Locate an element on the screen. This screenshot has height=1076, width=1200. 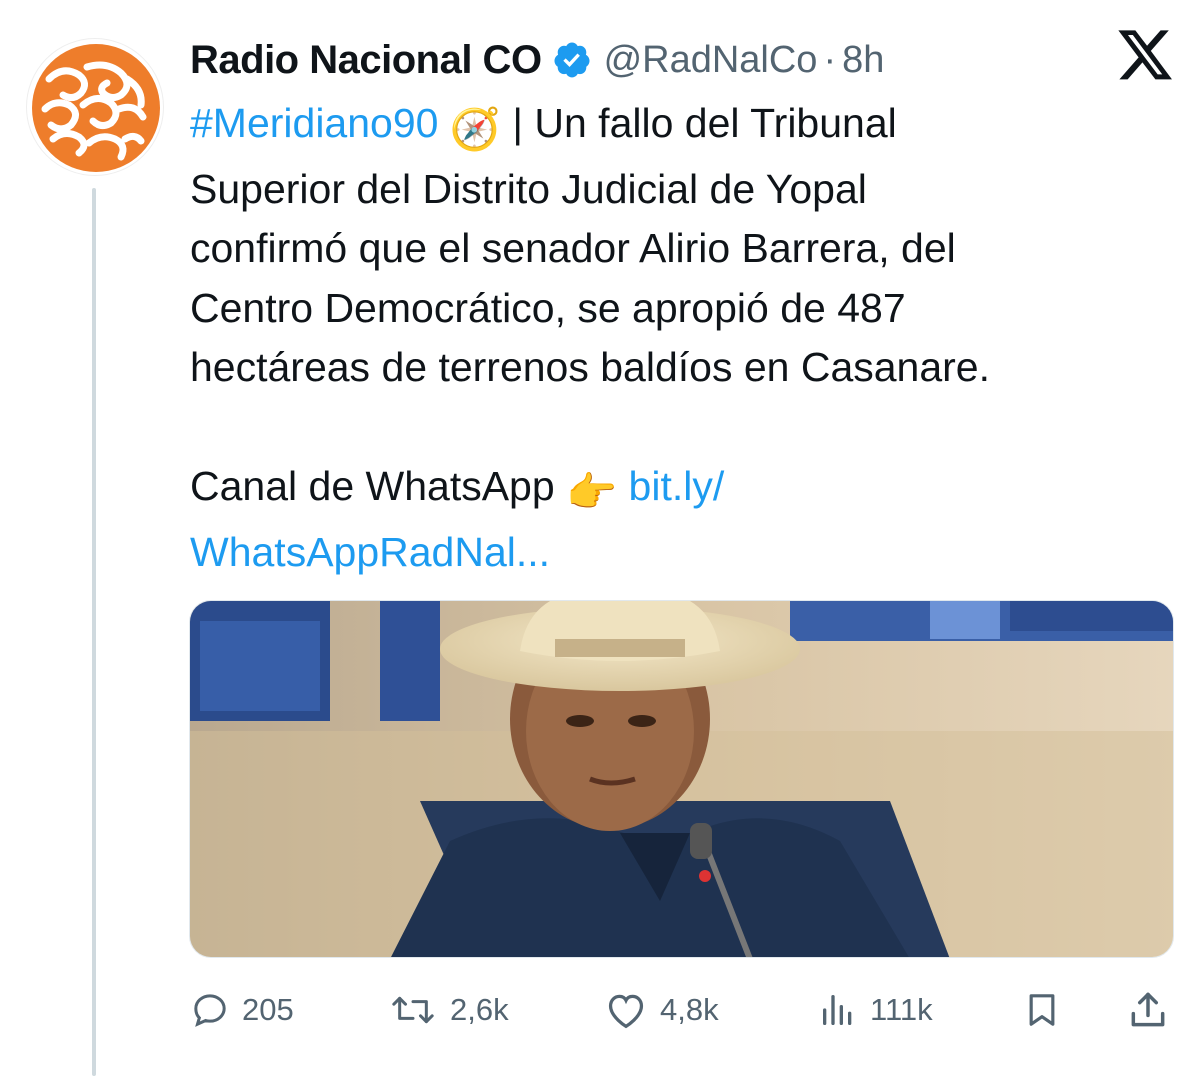
tweet-line-whatsapp: Canal de WhatsApp 👉 bit.ly/ is located at coordinates (670, 490).